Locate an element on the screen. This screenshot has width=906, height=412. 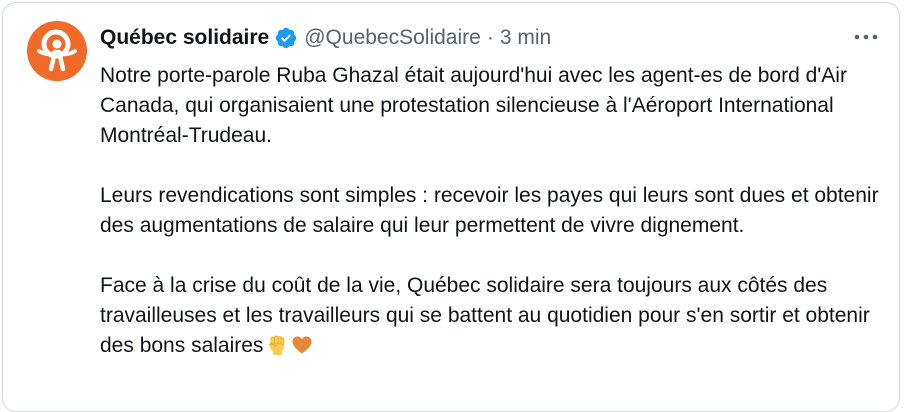
ellipsis-icon is located at coordinates (866, 37).